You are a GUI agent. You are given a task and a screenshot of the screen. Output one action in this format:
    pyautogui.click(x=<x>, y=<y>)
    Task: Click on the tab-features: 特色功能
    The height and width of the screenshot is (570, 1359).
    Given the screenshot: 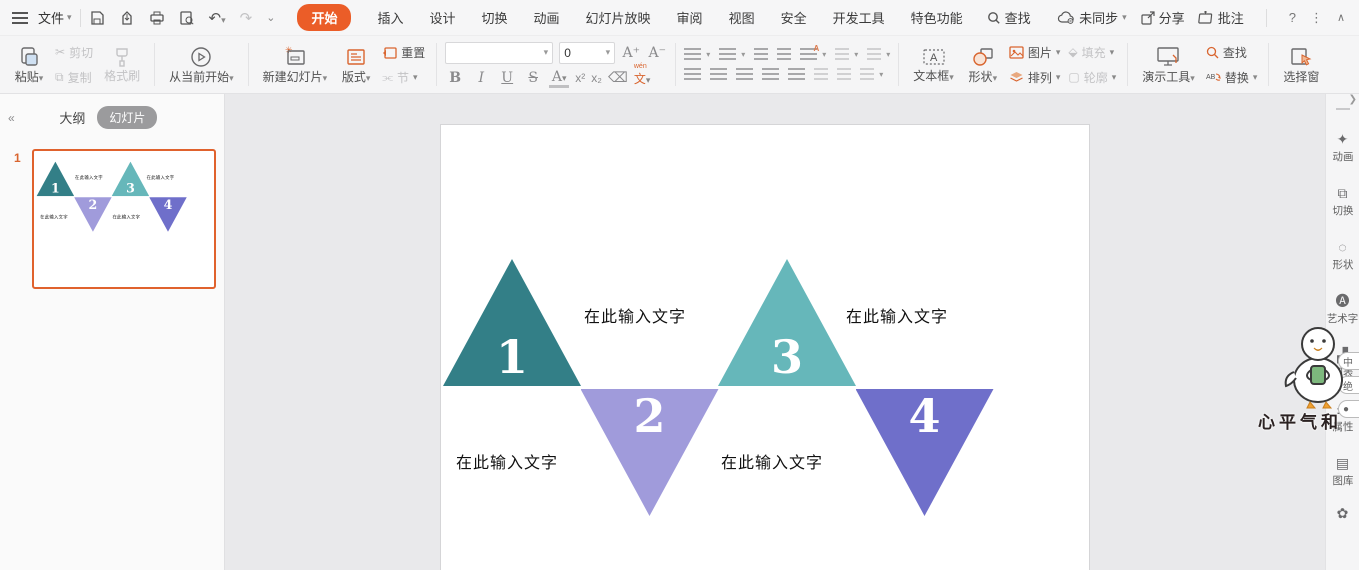 What is the action you would take?
    pyautogui.click(x=937, y=17)
    